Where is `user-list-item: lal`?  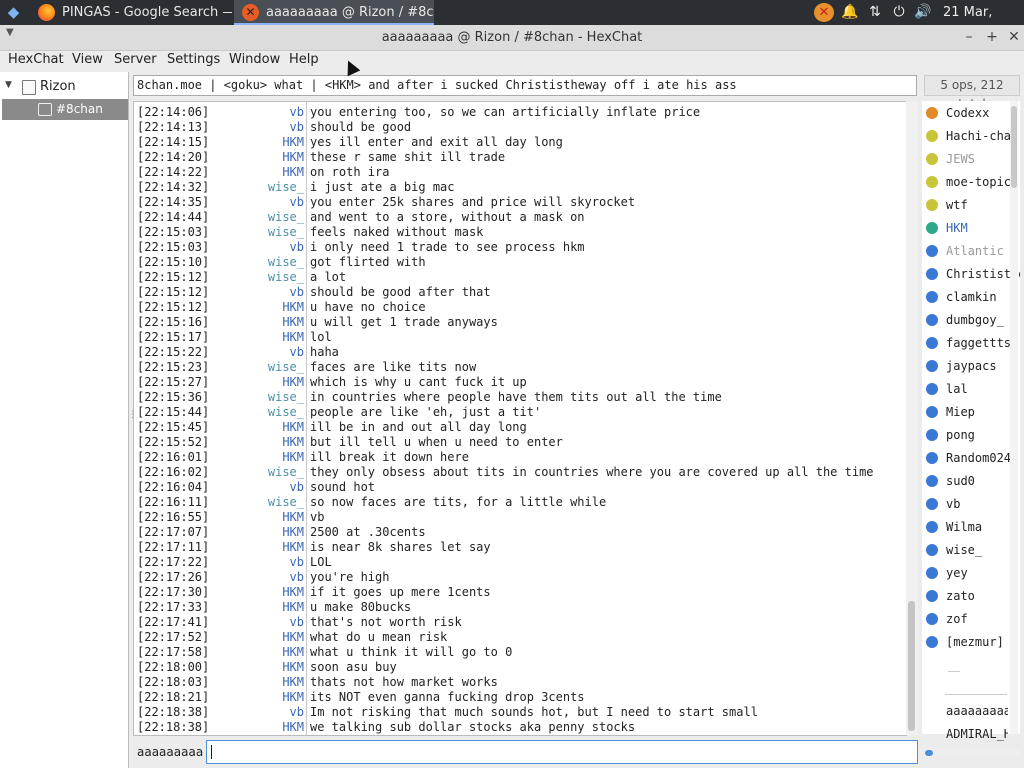
user-list-item: lal is located at coordinates (971, 389).